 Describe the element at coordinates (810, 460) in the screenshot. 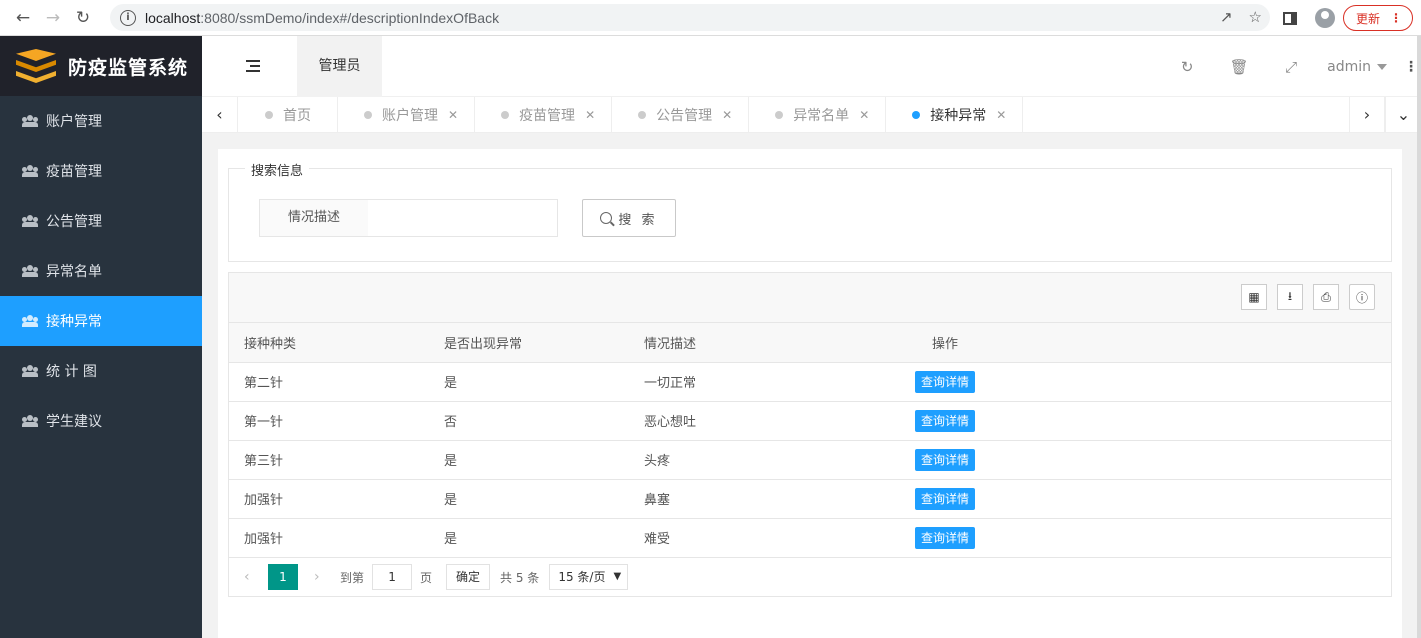

I see `table-row: 第三针 是 头疼 查询详情` at that location.